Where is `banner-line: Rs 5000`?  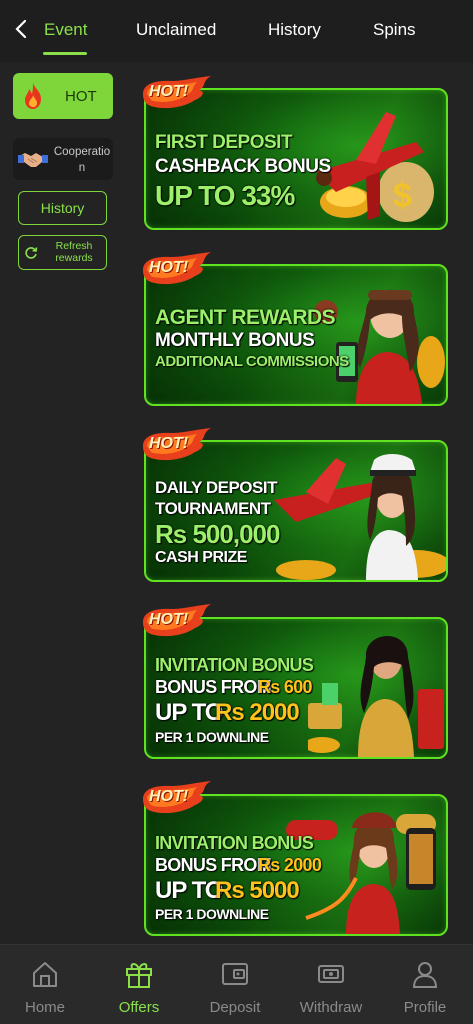
banner-line: Rs 5000 is located at coordinates (257, 890).